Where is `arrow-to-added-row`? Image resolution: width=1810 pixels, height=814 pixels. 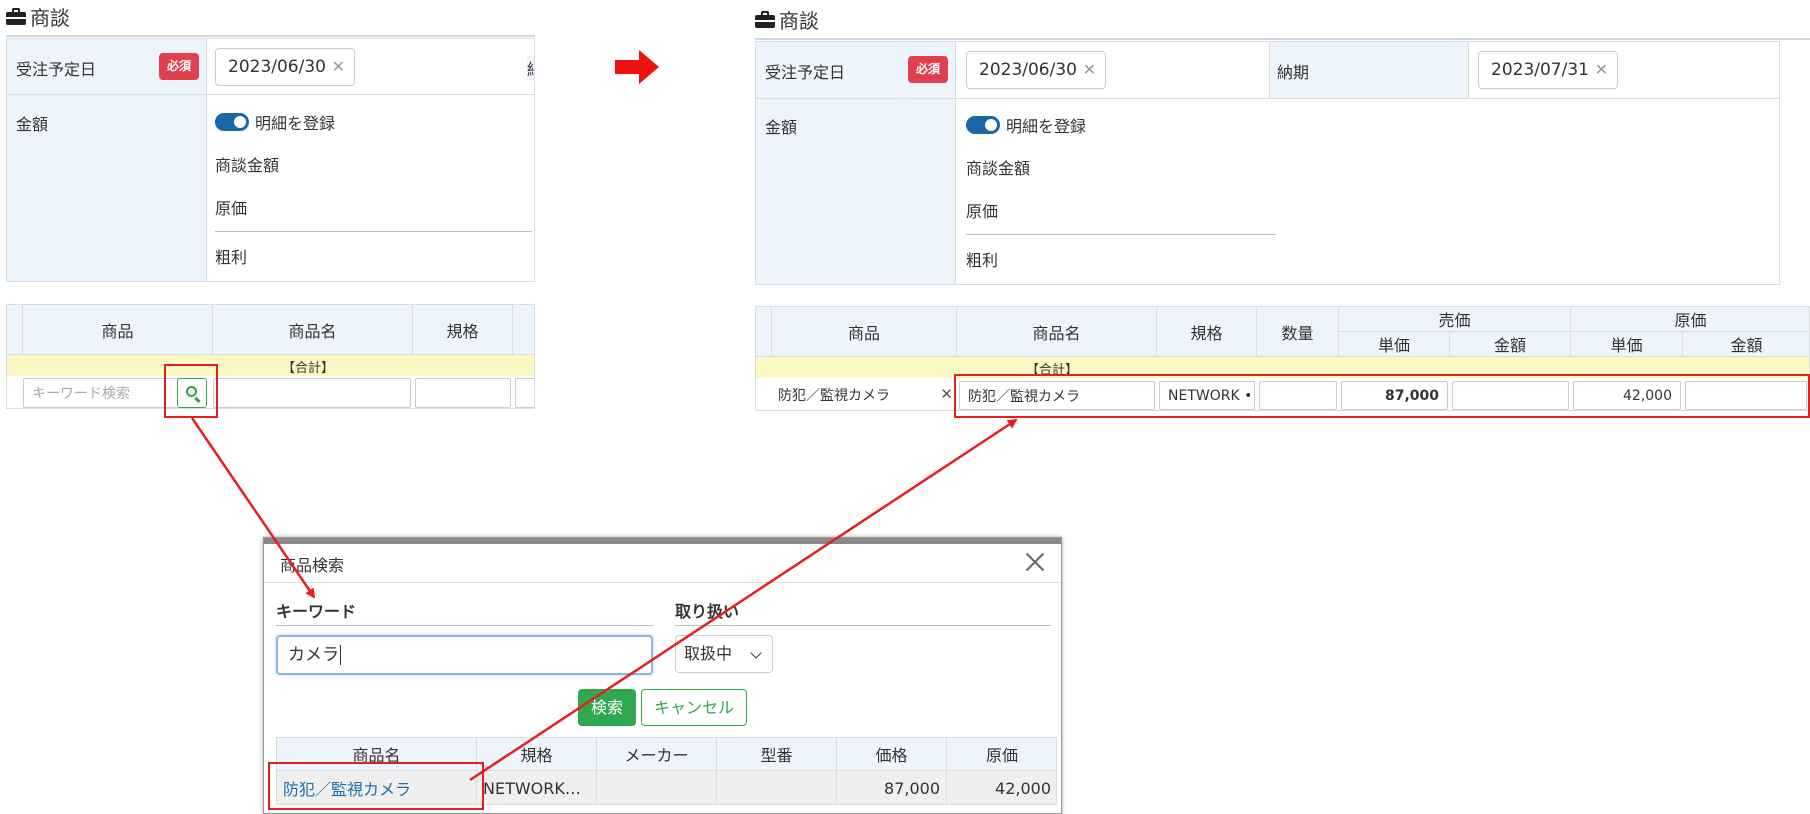
arrow-to-added-row is located at coordinates (743, 600).